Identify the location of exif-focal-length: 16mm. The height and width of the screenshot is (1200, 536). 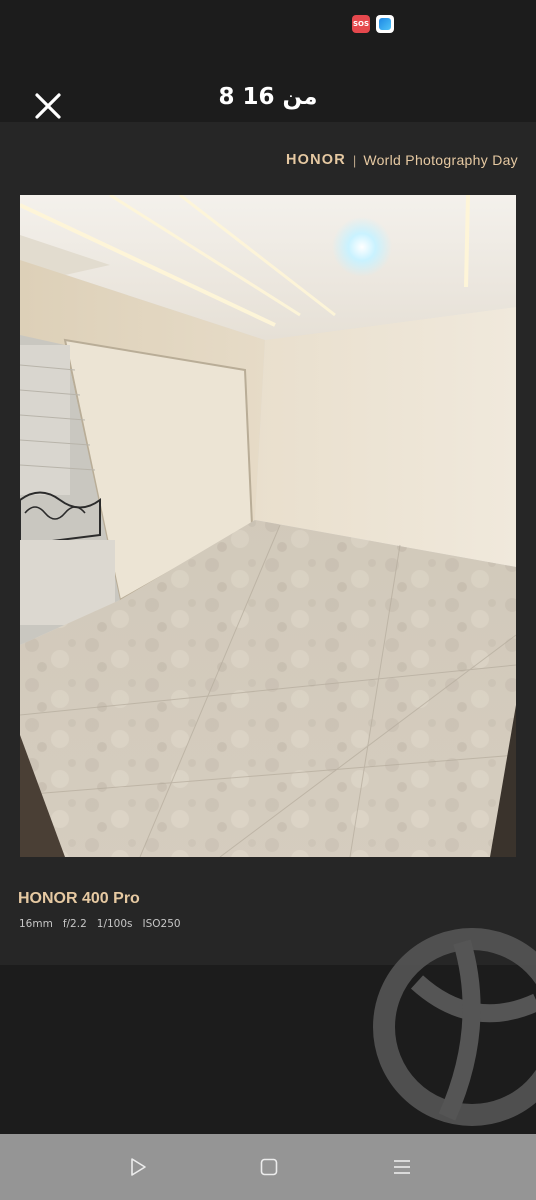
(36, 924).